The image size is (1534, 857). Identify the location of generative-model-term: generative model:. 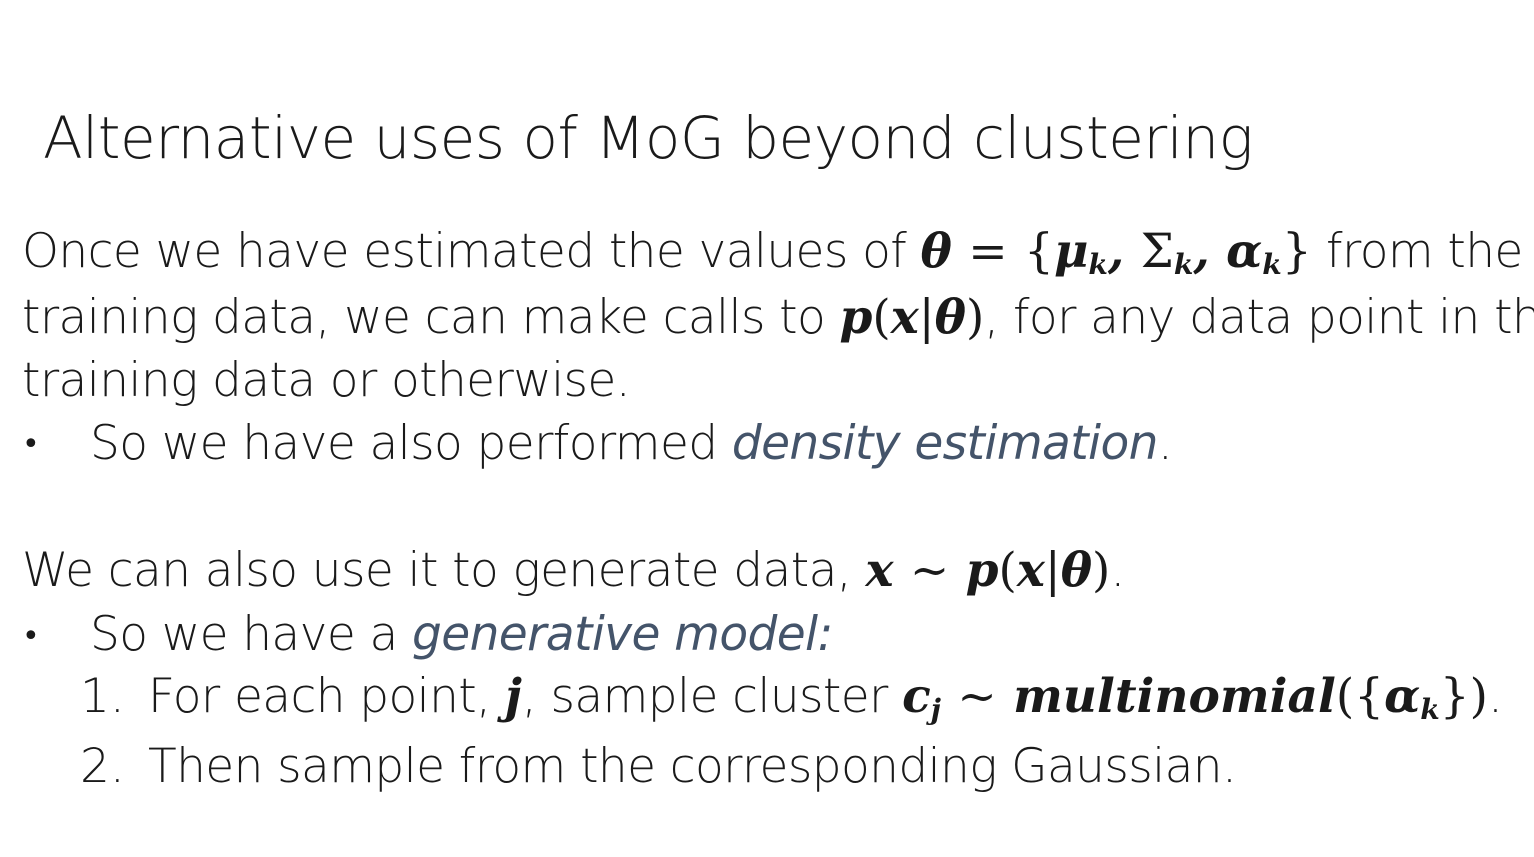
(622, 634).